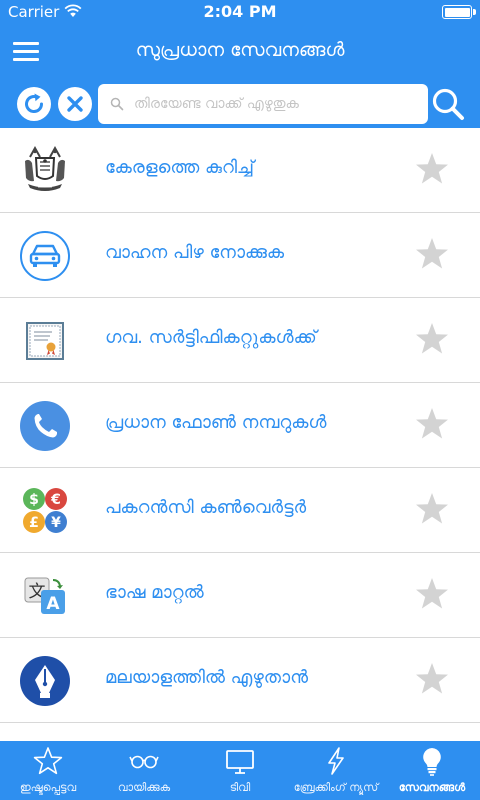 This screenshot has width=480, height=800. What do you see at coordinates (263, 104) in the screenshot?
I see `search-input` at bounding box center [263, 104].